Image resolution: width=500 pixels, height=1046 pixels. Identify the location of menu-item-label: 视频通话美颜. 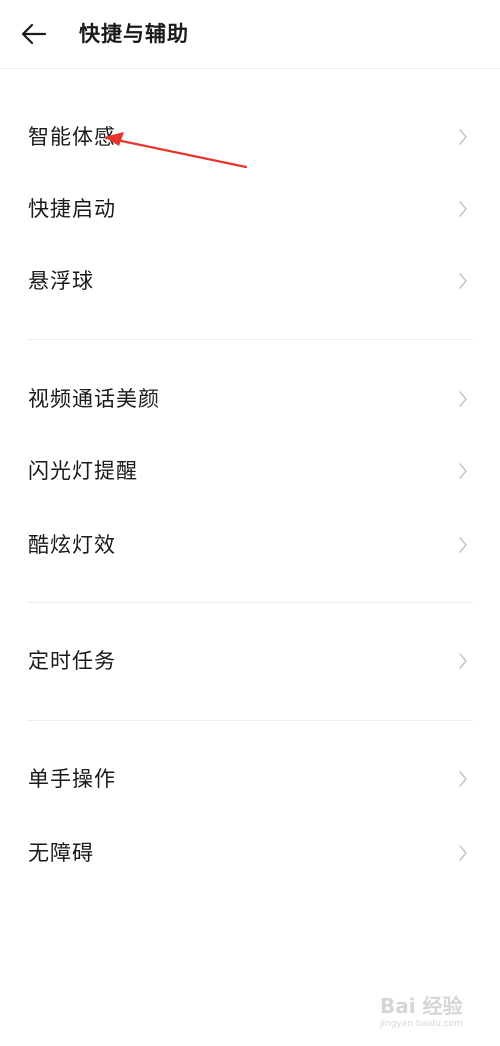
(94, 399).